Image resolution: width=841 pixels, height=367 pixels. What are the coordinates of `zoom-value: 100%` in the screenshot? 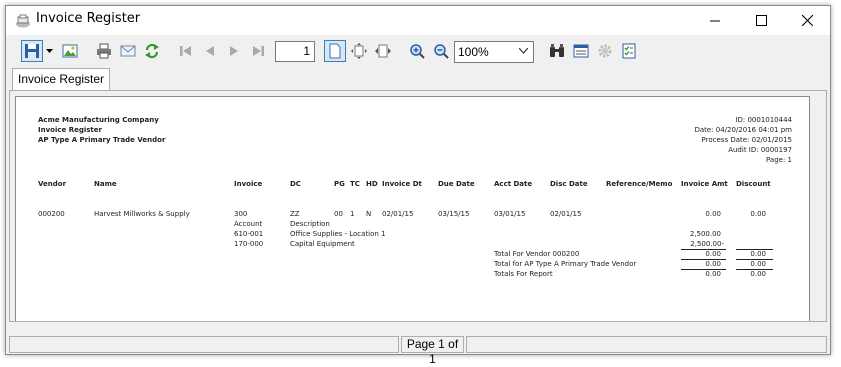 It's located at (473, 52).